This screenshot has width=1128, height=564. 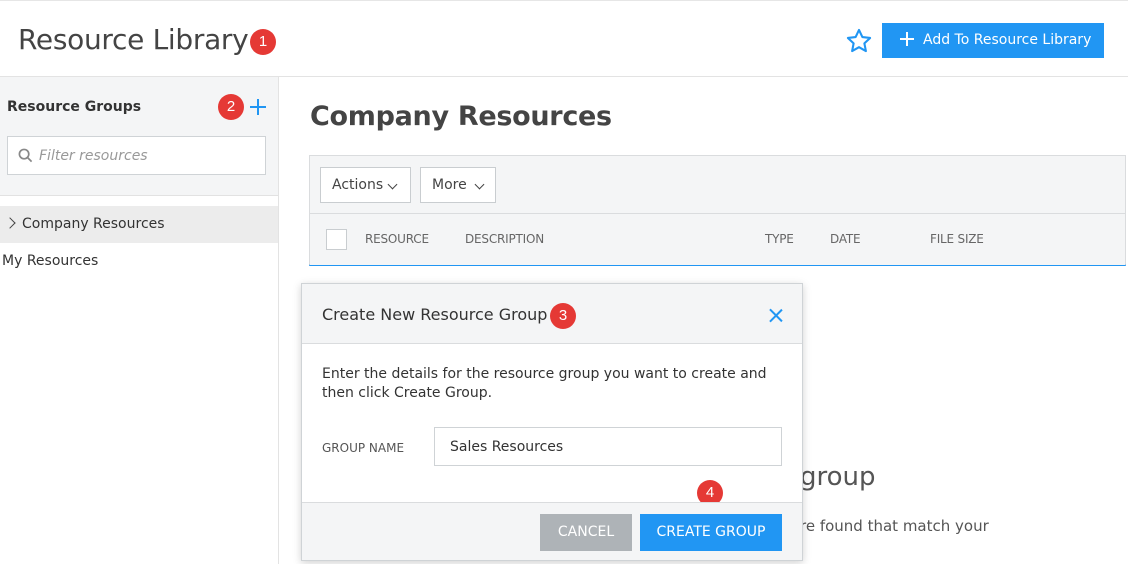 I want to click on annotation-badge-3: 3, so click(x=563, y=316).